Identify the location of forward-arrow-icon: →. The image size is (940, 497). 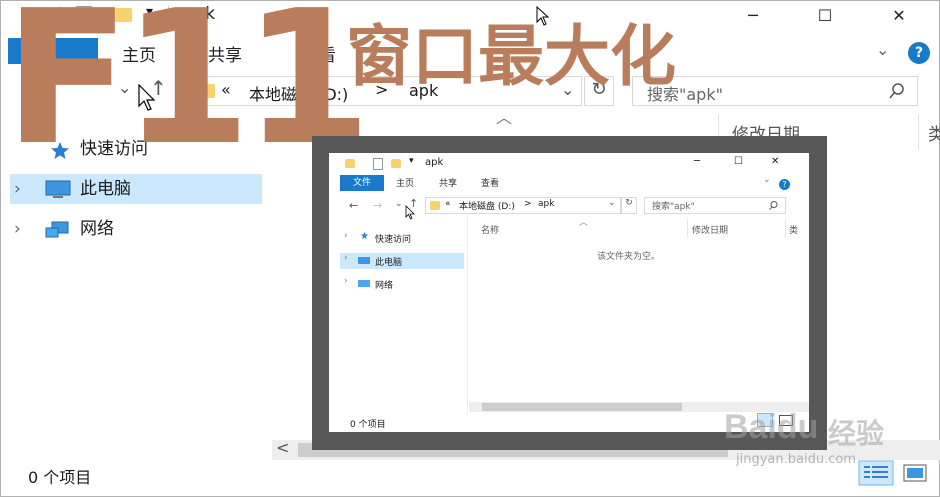
(377, 205).